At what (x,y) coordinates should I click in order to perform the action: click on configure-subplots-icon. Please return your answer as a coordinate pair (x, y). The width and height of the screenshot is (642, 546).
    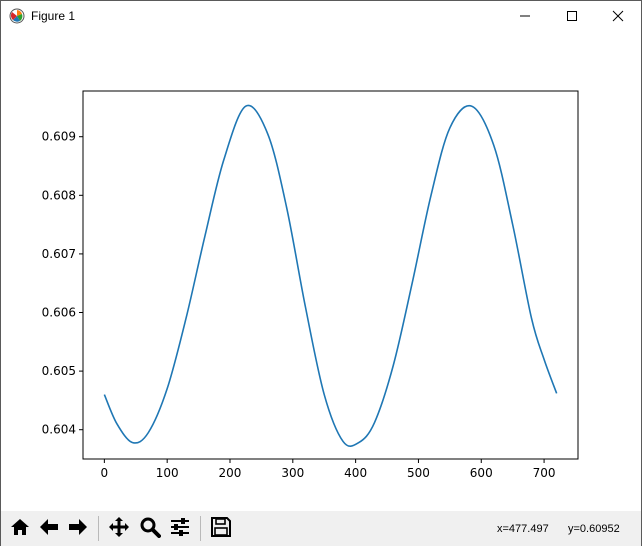
    Looking at the image, I should click on (180, 529).